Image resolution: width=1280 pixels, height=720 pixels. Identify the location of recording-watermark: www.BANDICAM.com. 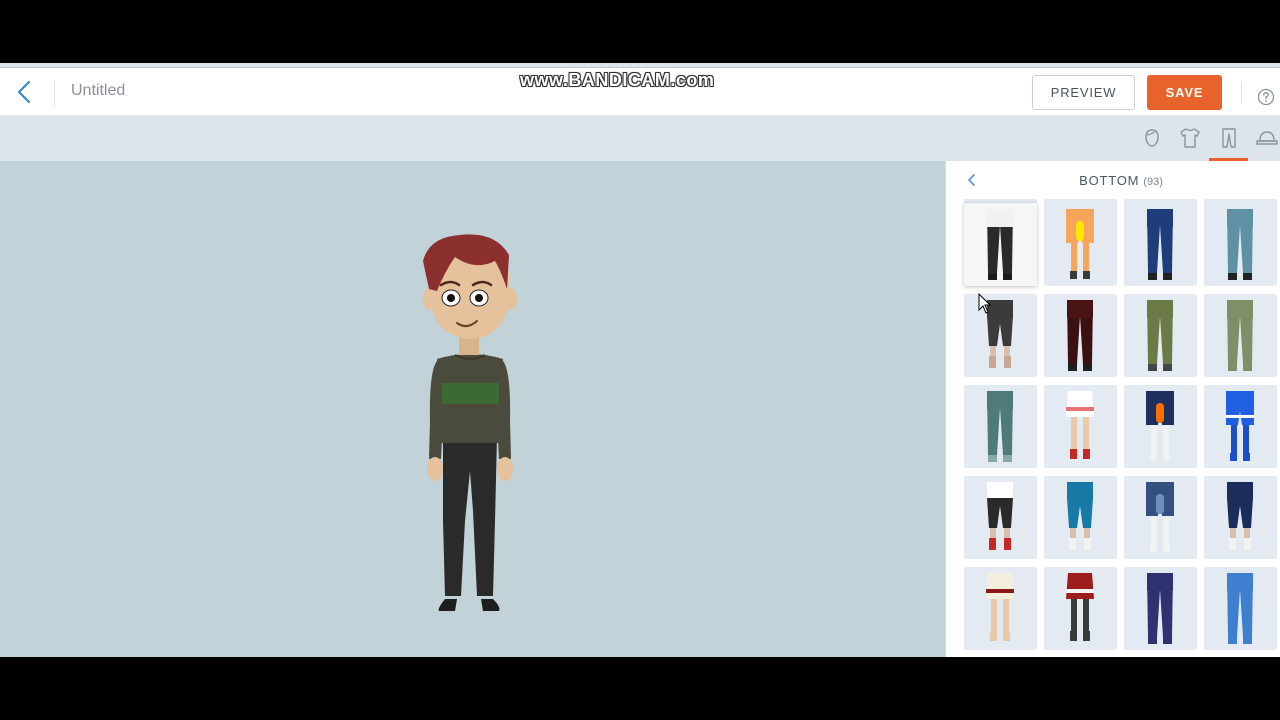
(617, 80).